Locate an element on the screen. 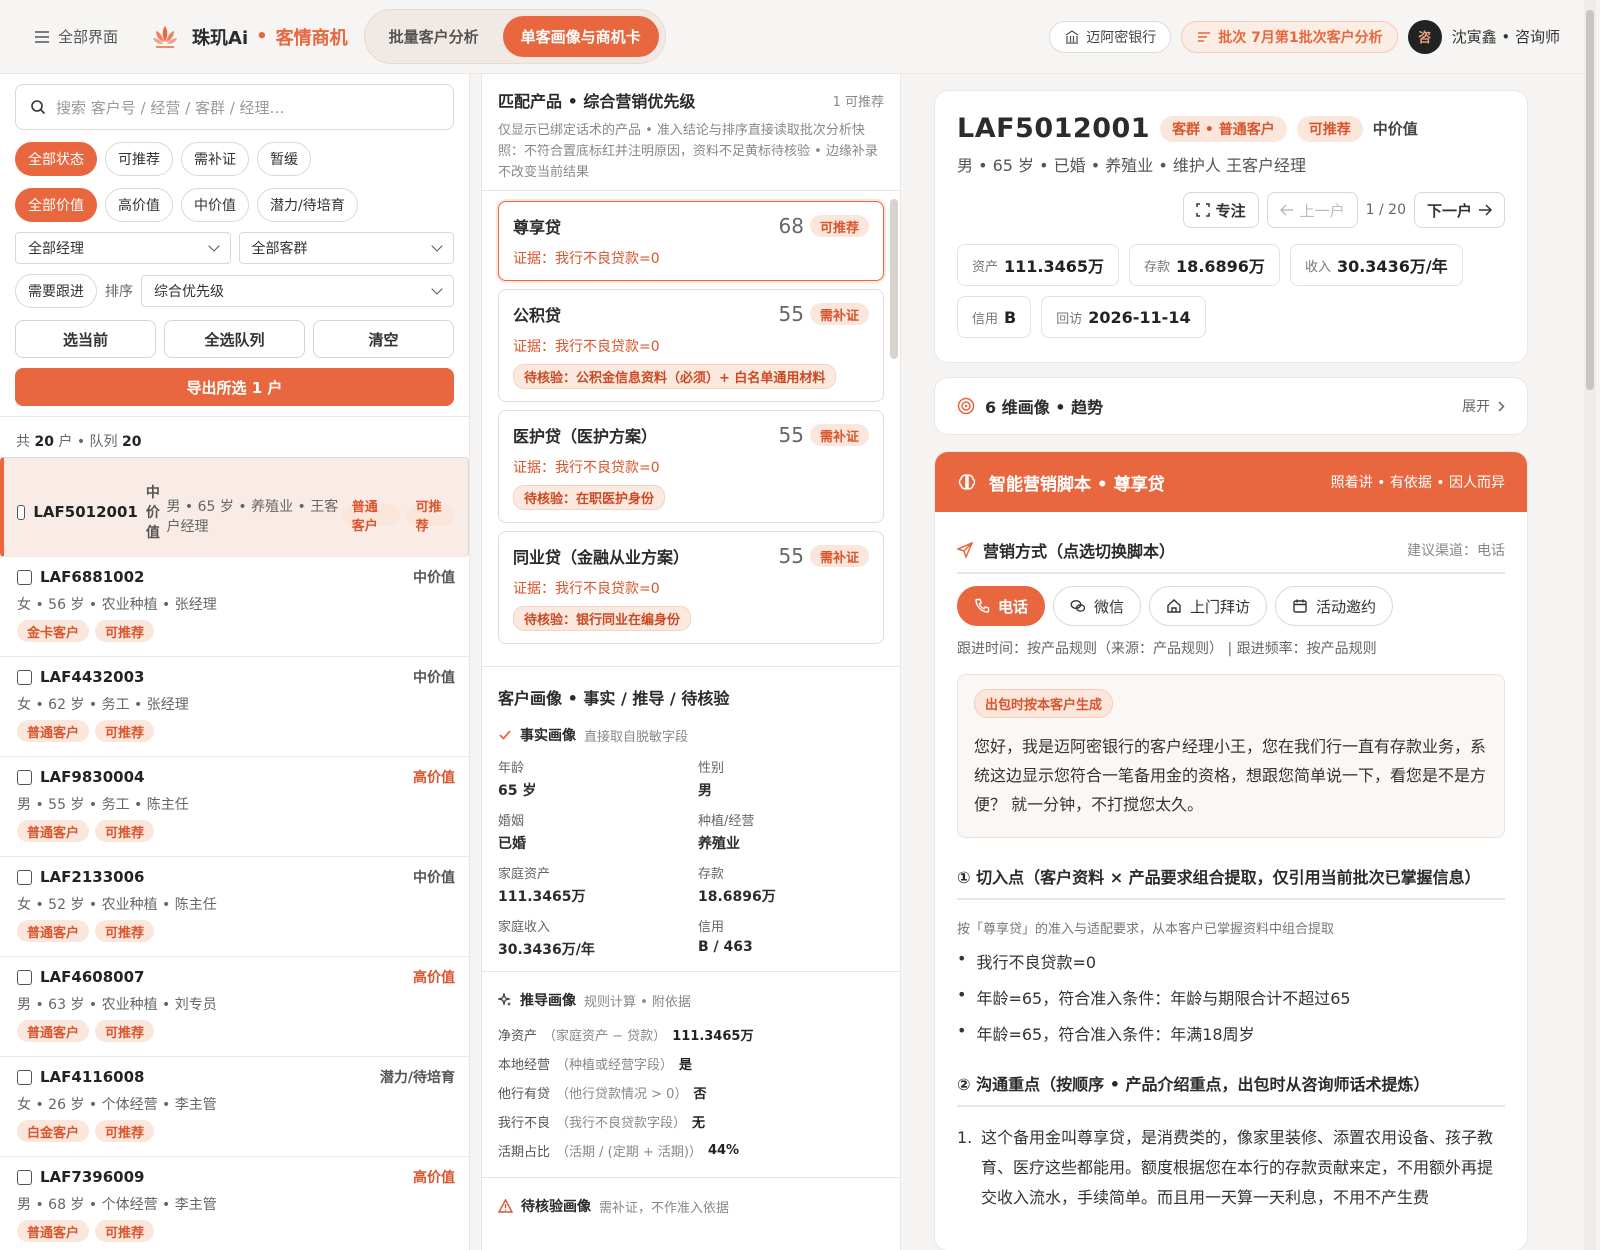  channel-calendar: 活动邀约 is located at coordinates (1334, 606).